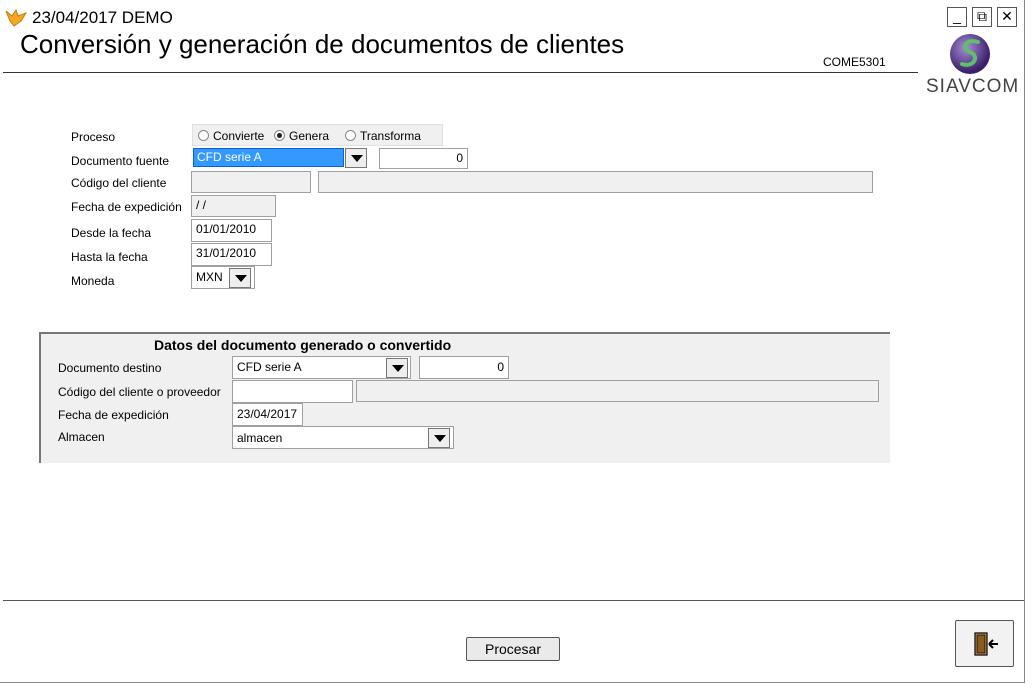  What do you see at coordinates (460, 72) in the screenshot?
I see `title-divider` at bounding box center [460, 72].